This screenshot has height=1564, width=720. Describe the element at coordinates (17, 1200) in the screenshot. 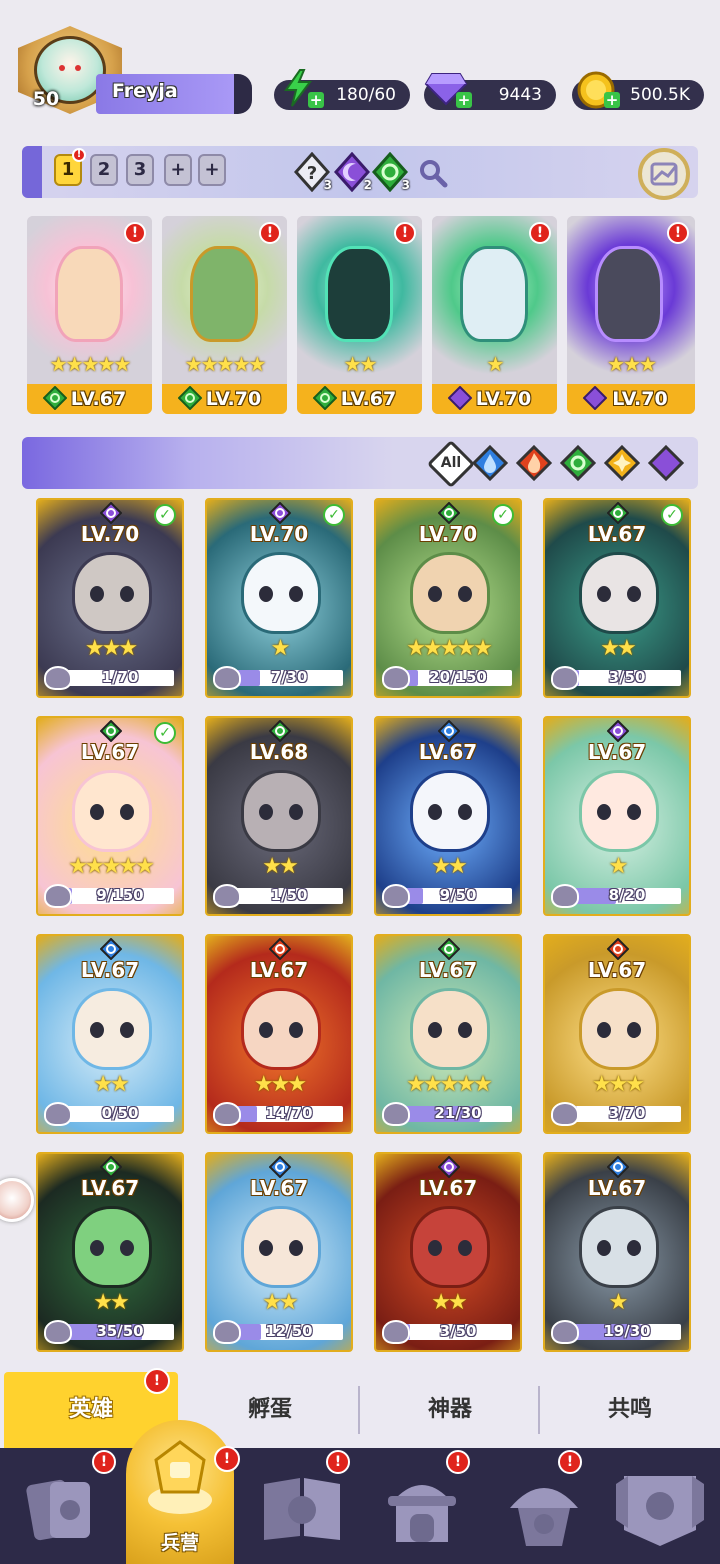

I see `floating-assistant-avatar` at that location.